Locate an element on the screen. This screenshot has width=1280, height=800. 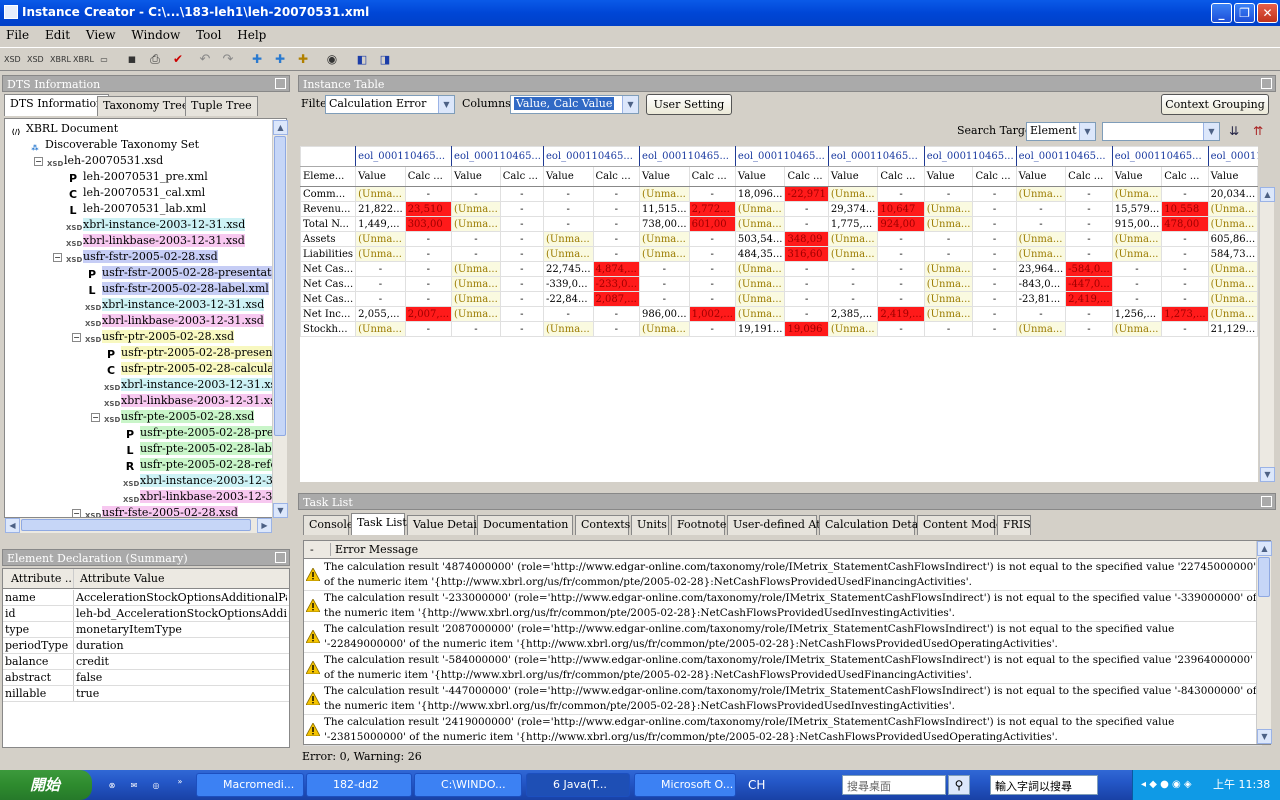
menu-view: View is located at coordinates (101, 34).